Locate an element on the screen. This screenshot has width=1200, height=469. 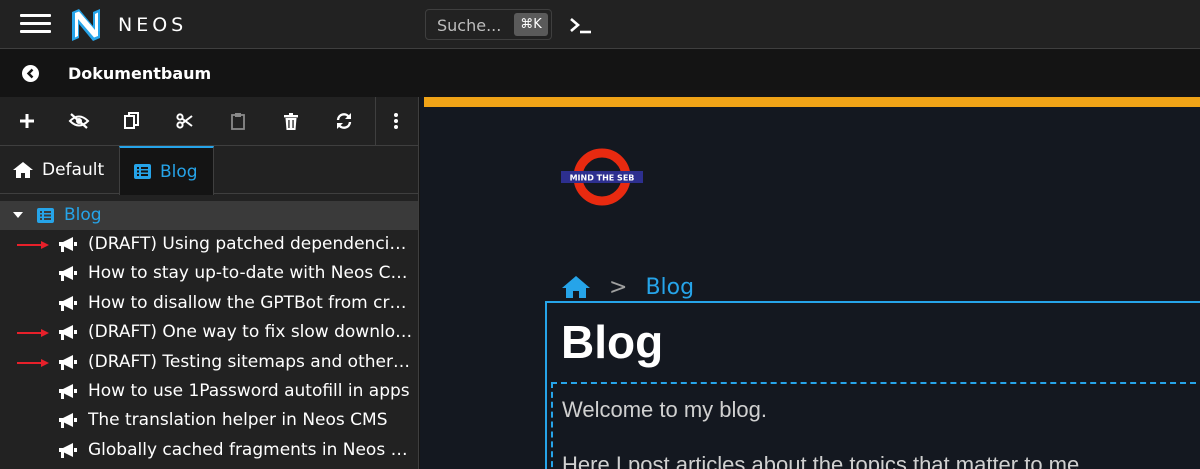
trash-icon is located at coordinates (291, 121).